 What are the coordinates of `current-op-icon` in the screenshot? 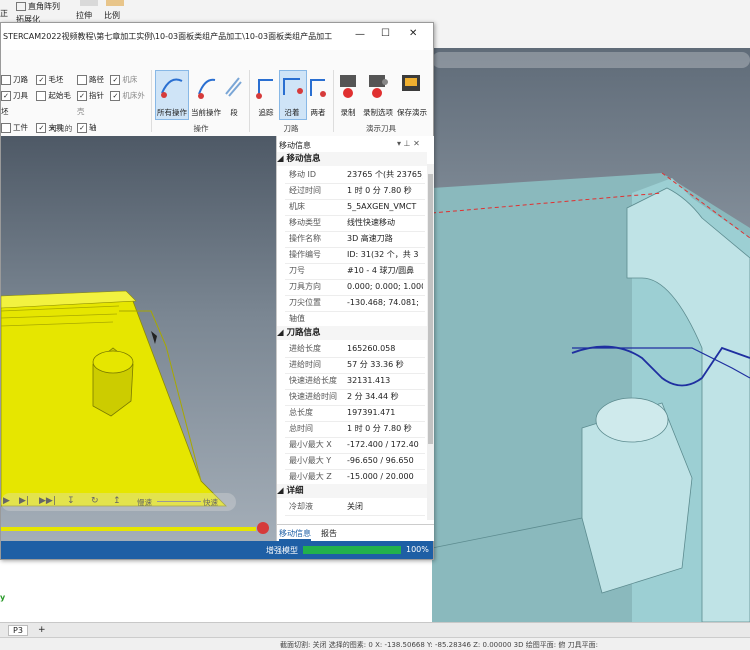 It's located at (207, 87).